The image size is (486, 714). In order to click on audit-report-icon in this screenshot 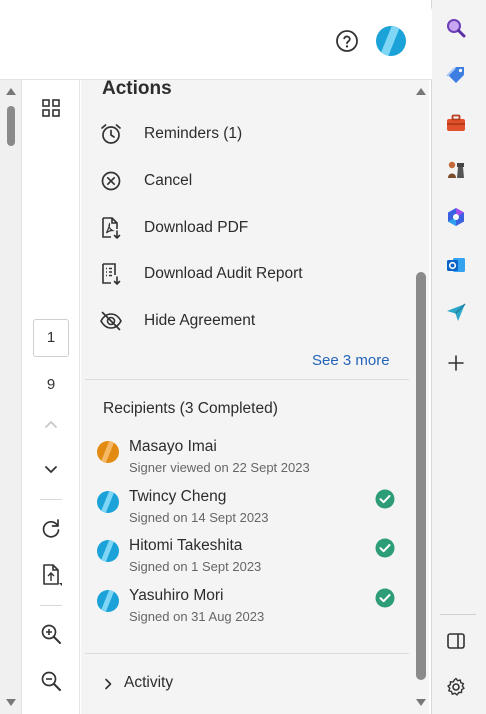, I will do `click(111, 274)`.